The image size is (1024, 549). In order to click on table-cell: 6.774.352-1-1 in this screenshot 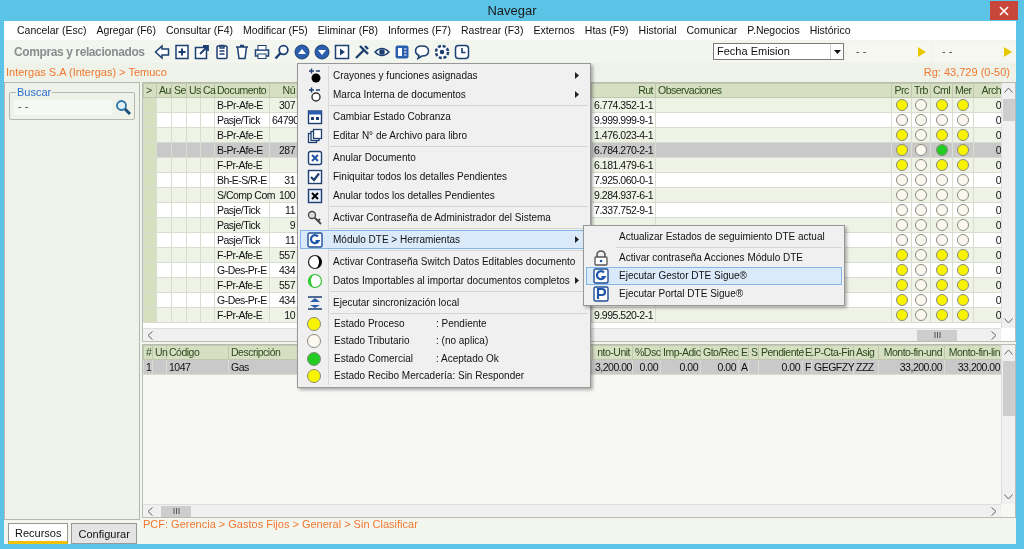, I will do `click(623, 104)`.